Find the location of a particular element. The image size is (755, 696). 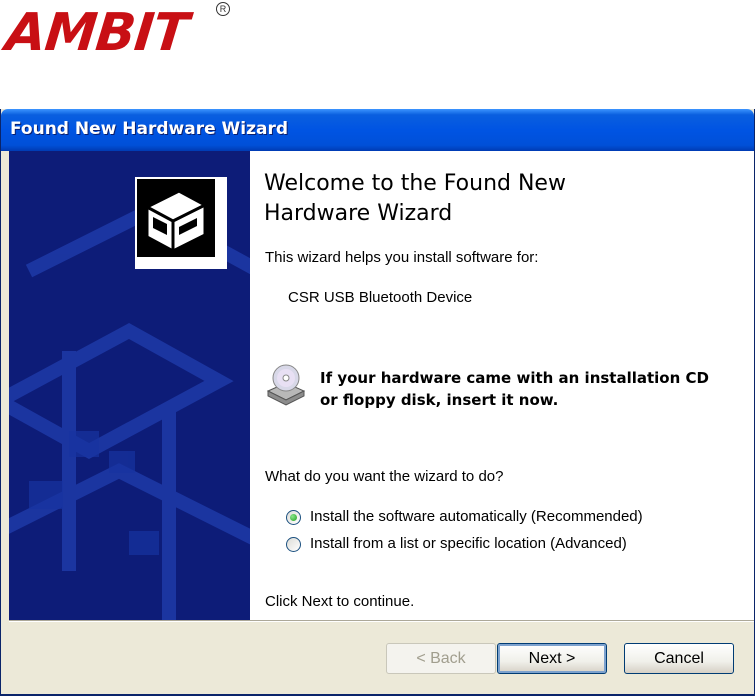

continue-text: Click Next to continue. is located at coordinates (340, 601).